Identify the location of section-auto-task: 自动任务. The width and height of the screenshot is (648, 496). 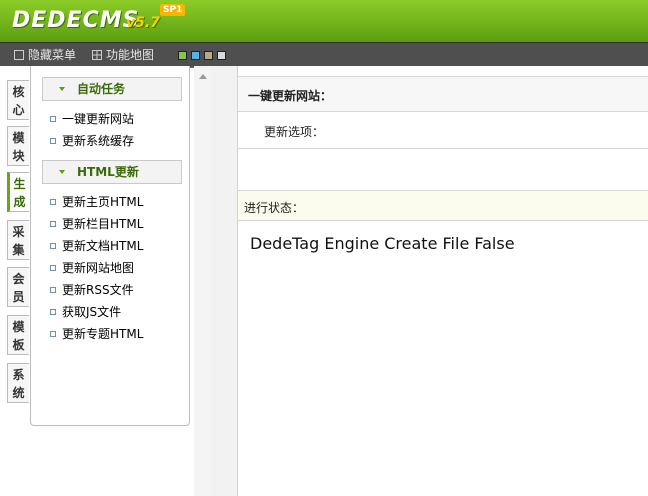
(112, 89).